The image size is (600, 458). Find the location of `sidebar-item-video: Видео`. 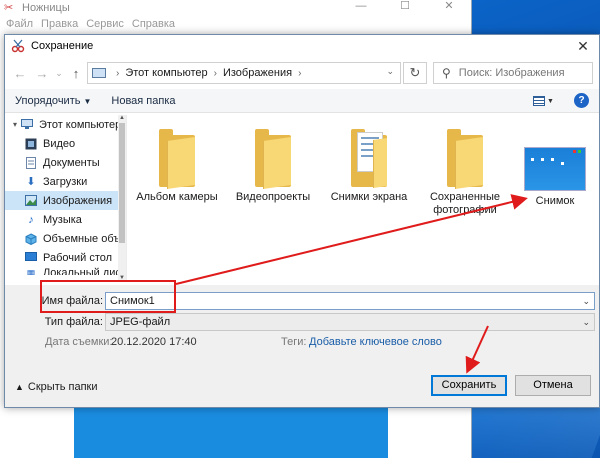

sidebar-item-video: Видео is located at coordinates (65, 143).